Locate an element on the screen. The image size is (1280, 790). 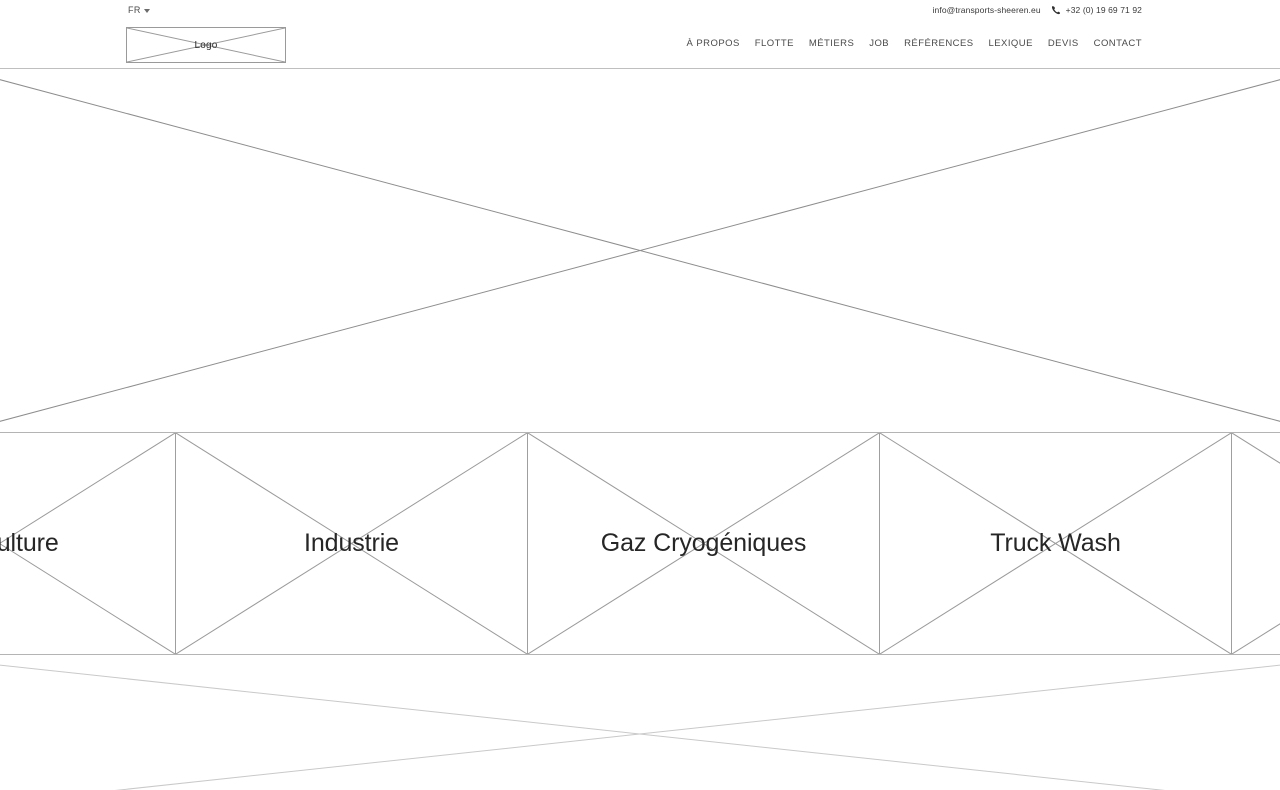
category-label is located at coordinates (1256, 543).